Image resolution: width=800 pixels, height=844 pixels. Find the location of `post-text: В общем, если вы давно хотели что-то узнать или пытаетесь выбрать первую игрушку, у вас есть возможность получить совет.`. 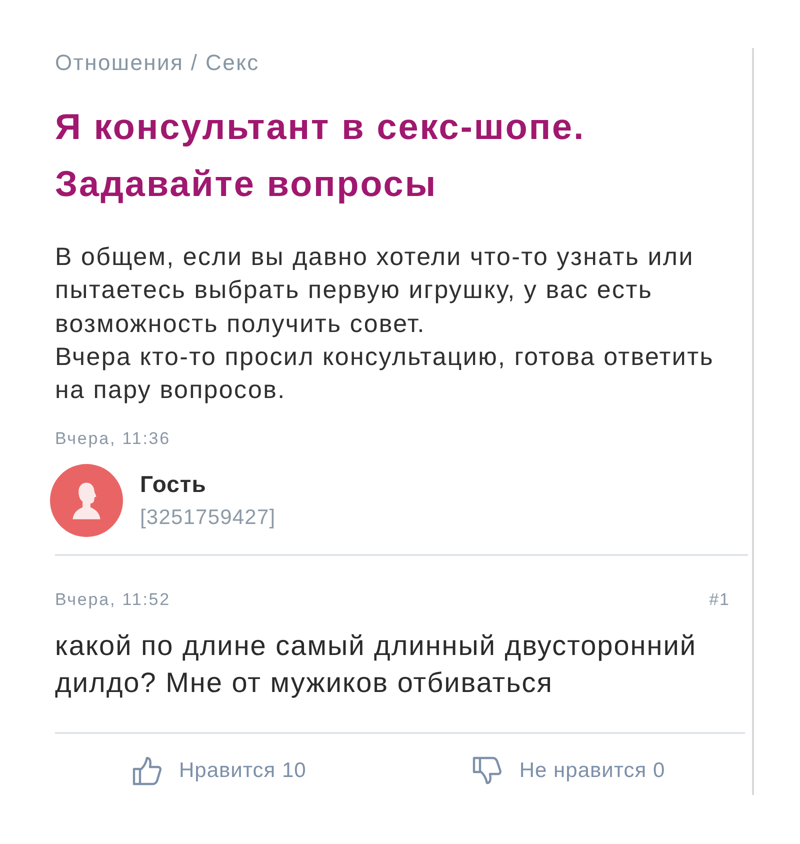

post-text: В общем, если вы давно хотели что-то узнать или пытаетесь выбрать первую игрушку, у вас есть возможность получить совет. is located at coordinates (375, 291).